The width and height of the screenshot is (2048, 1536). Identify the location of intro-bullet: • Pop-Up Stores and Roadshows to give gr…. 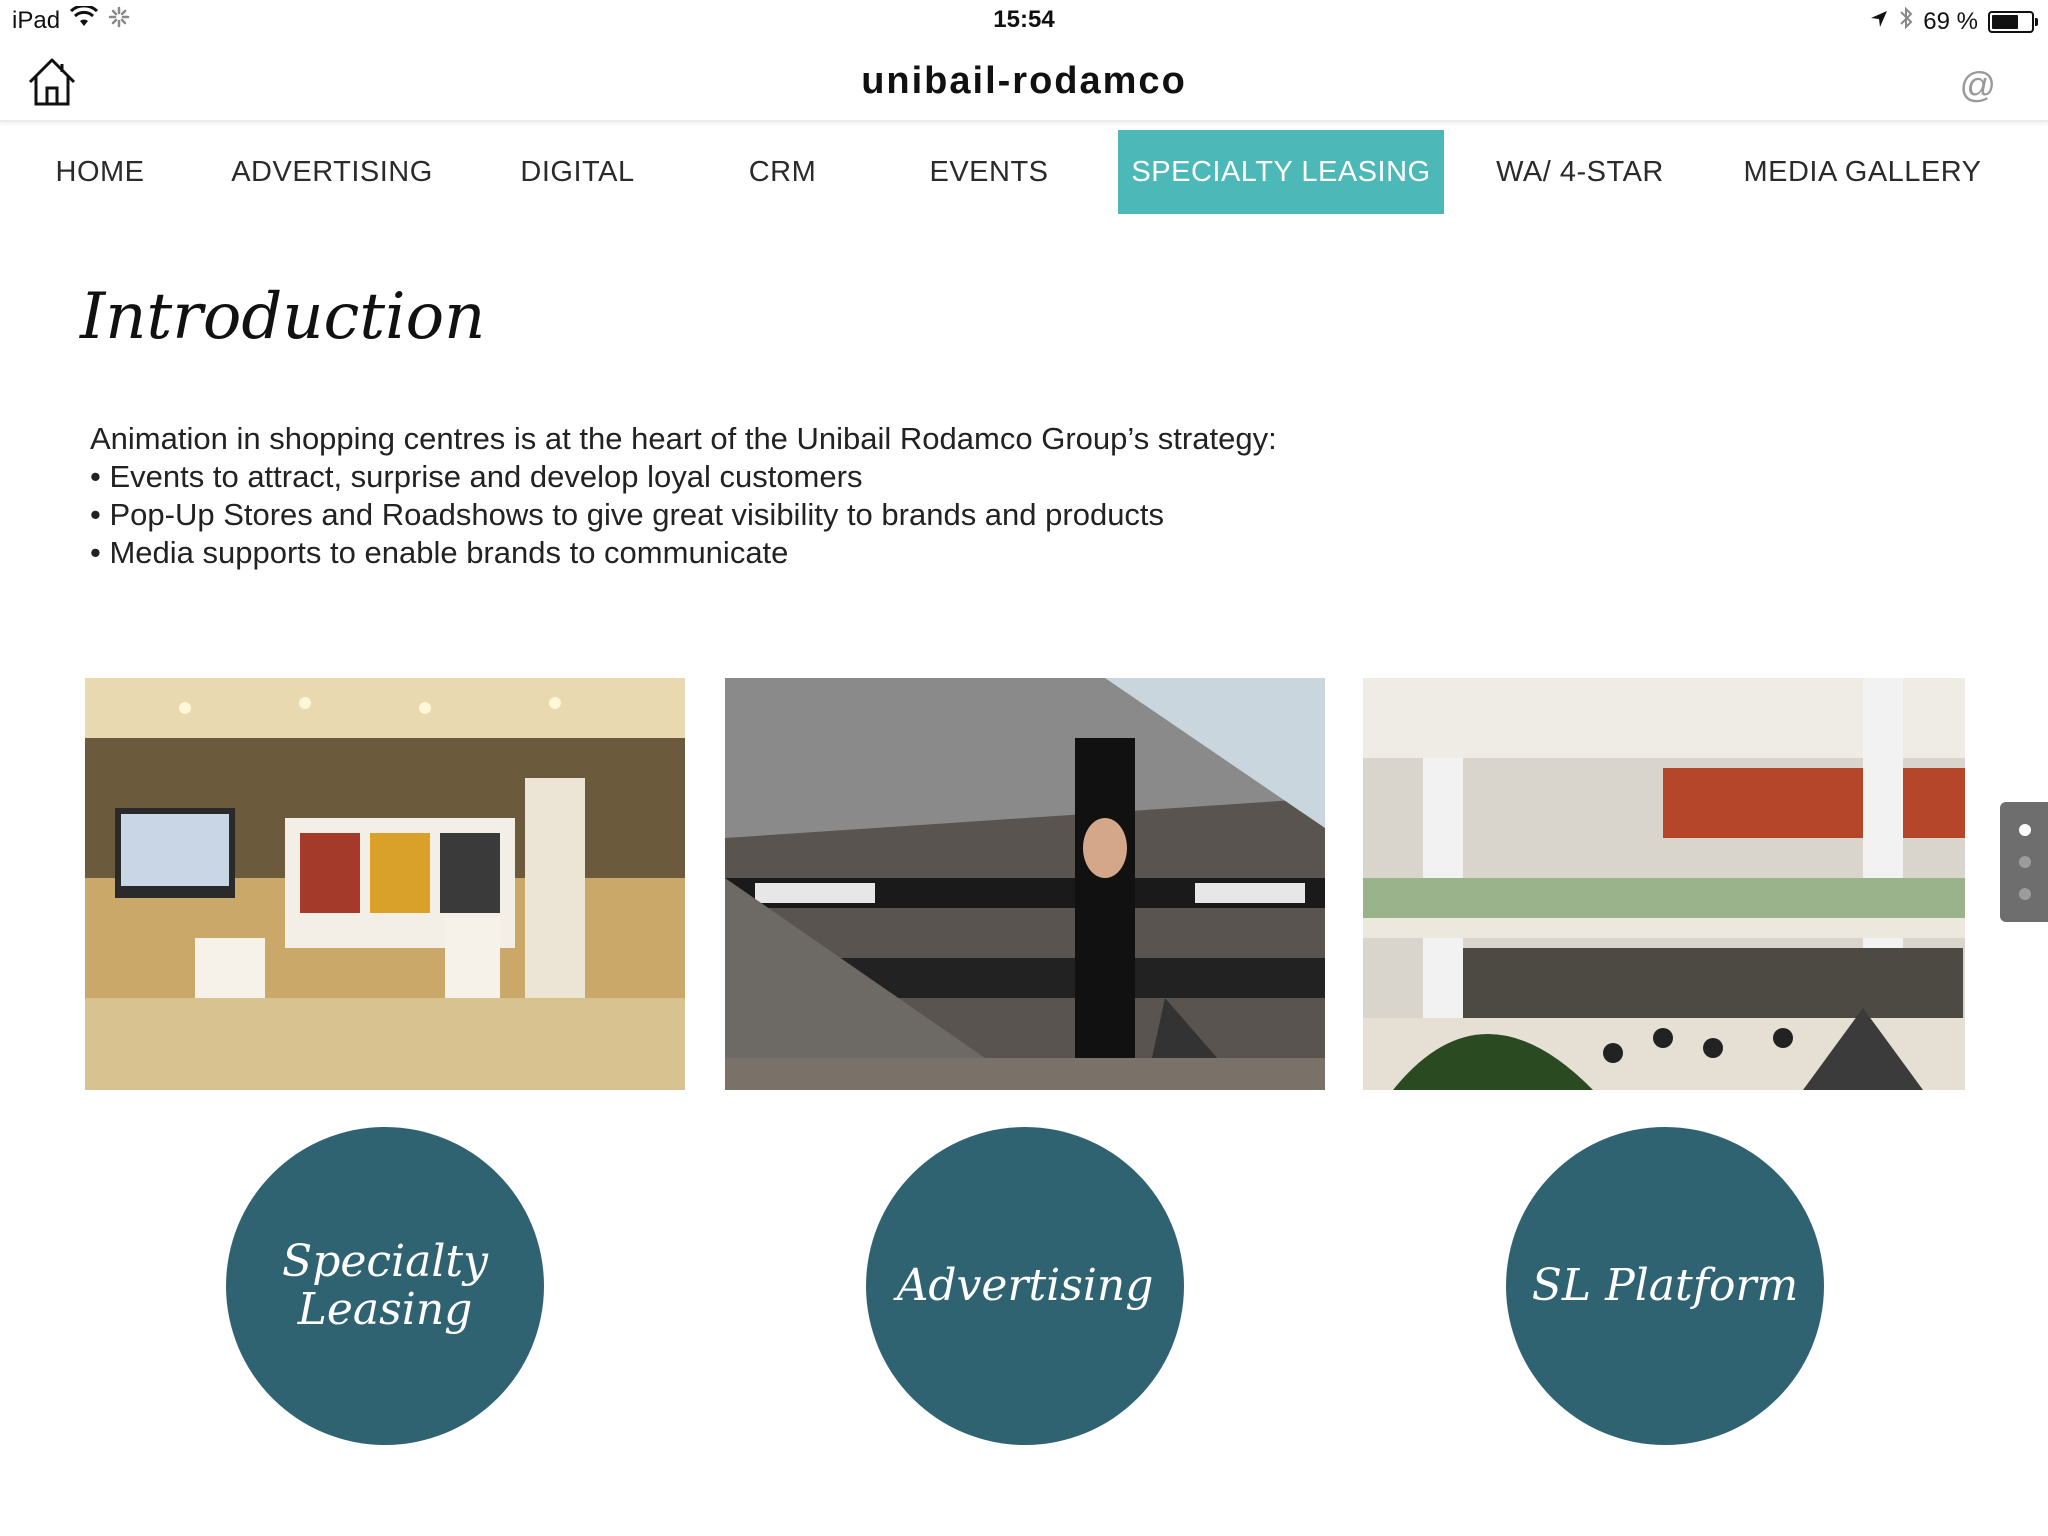
(627, 514).